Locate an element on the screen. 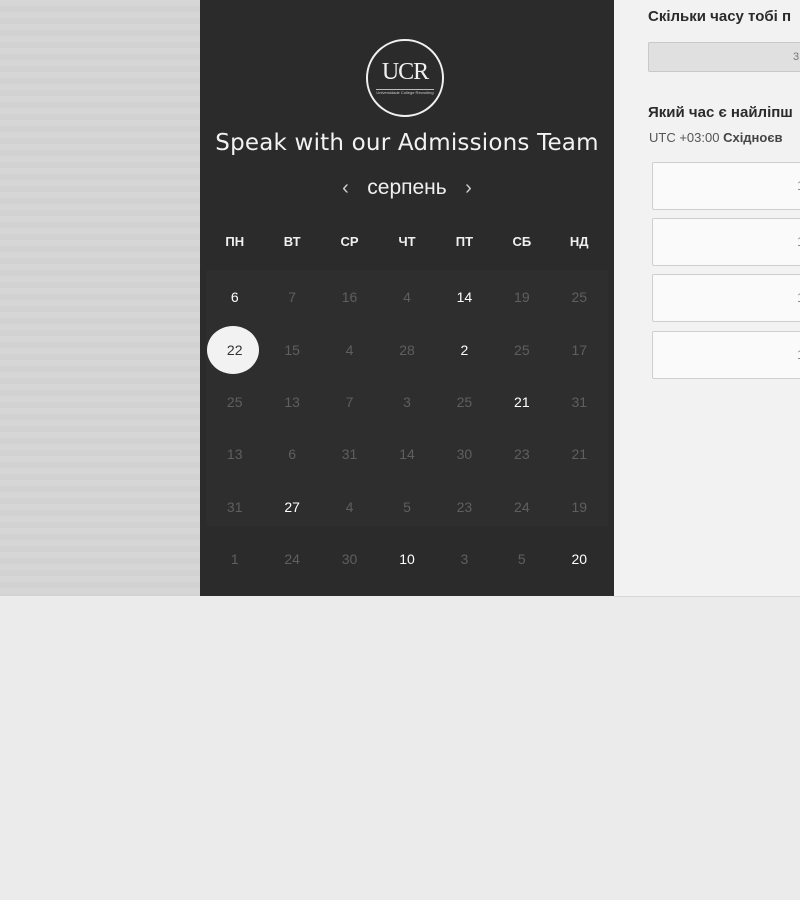 The height and width of the screenshot is (900, 800). month-navigation: ‹ серпень › is located at coordinates (407, 188).